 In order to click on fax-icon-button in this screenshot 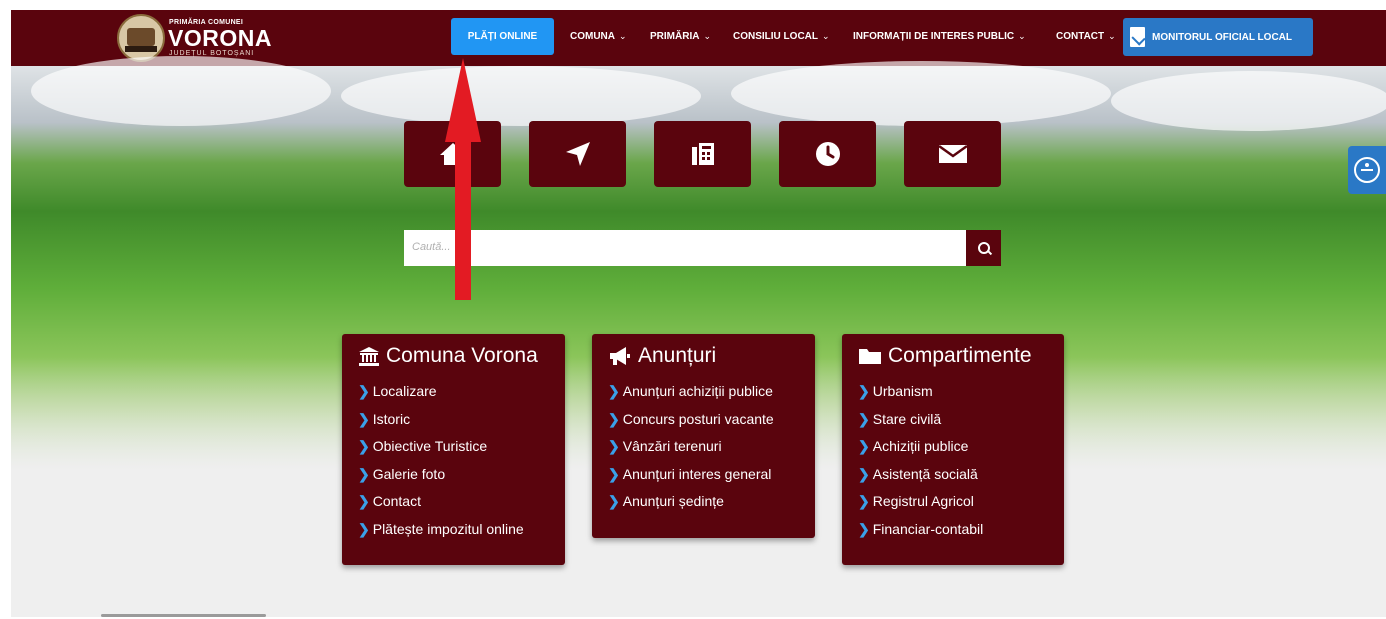, I will do `click(702, 154)`.